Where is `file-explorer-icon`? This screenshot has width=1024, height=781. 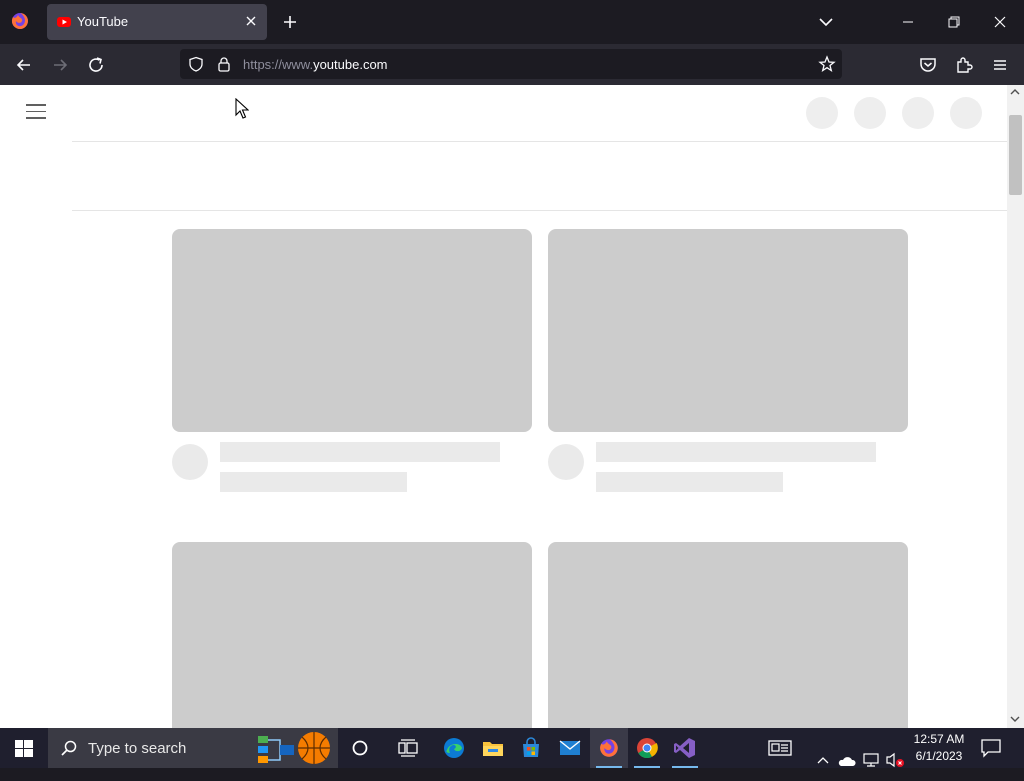
file-explorer-icon is located at coordinates (493, 749).